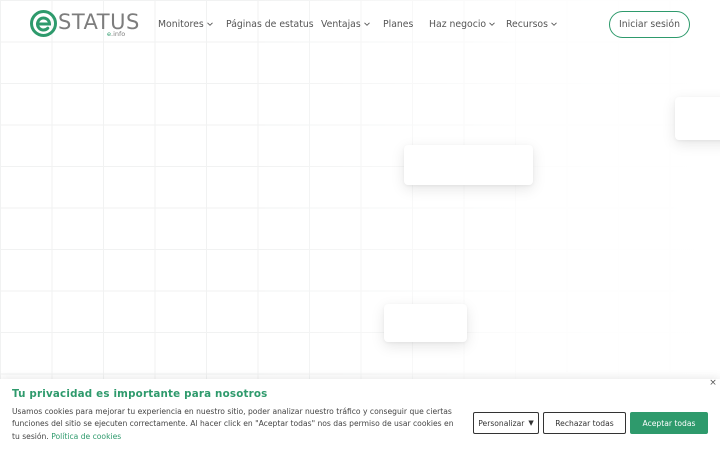 This screenshot has width=720, height=450. Describe the element at coordinates (501, 423) in the screenshot. I see `customize-button-label: Personalizar` at that location.